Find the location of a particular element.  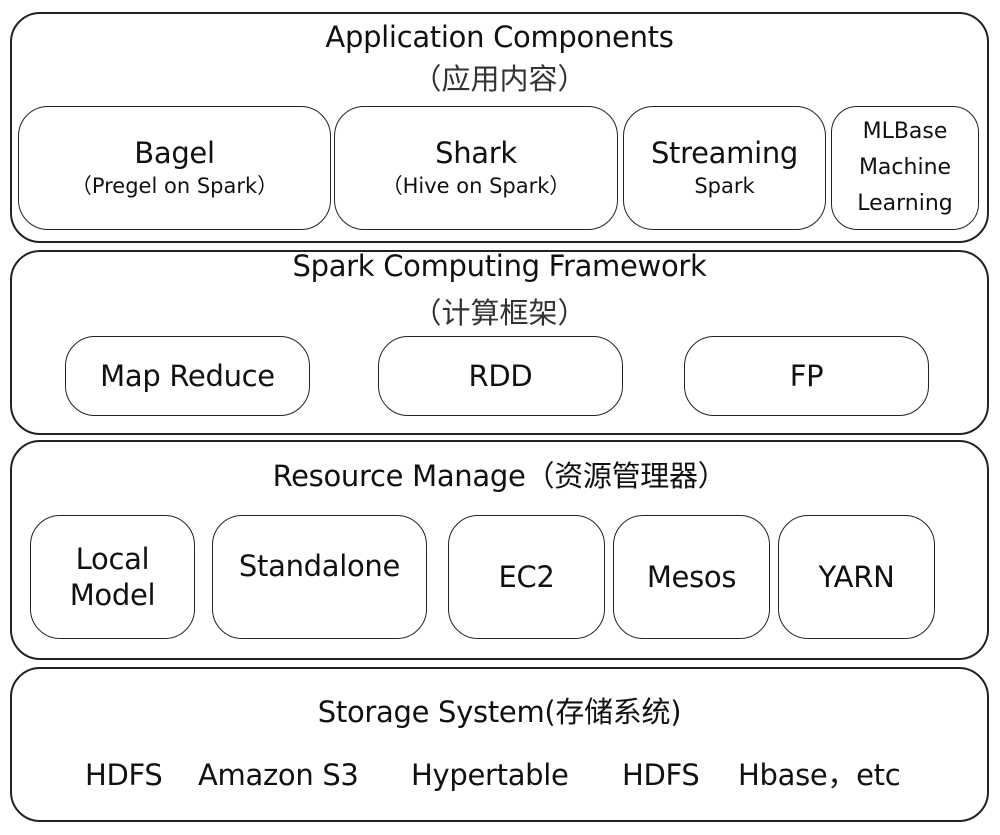

framework-map-reduce: Map Reduce is located at coordinates (187, 376).